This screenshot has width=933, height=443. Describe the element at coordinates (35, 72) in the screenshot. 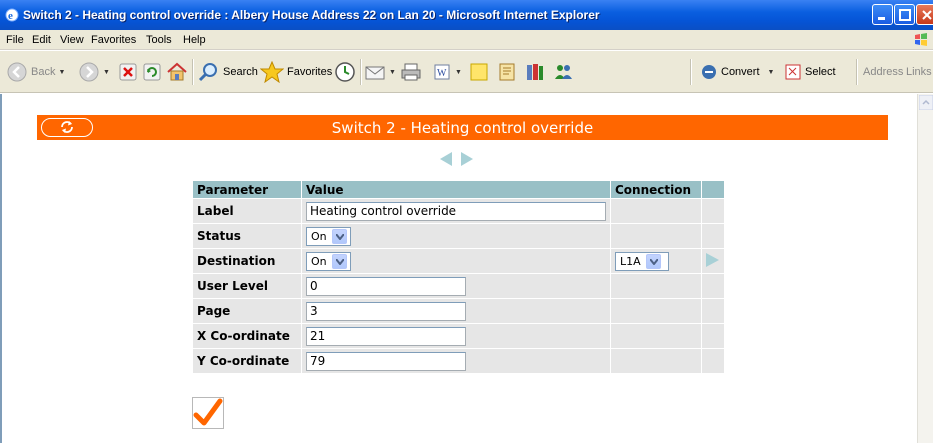

I see `back-button: Back ▼` at that location.